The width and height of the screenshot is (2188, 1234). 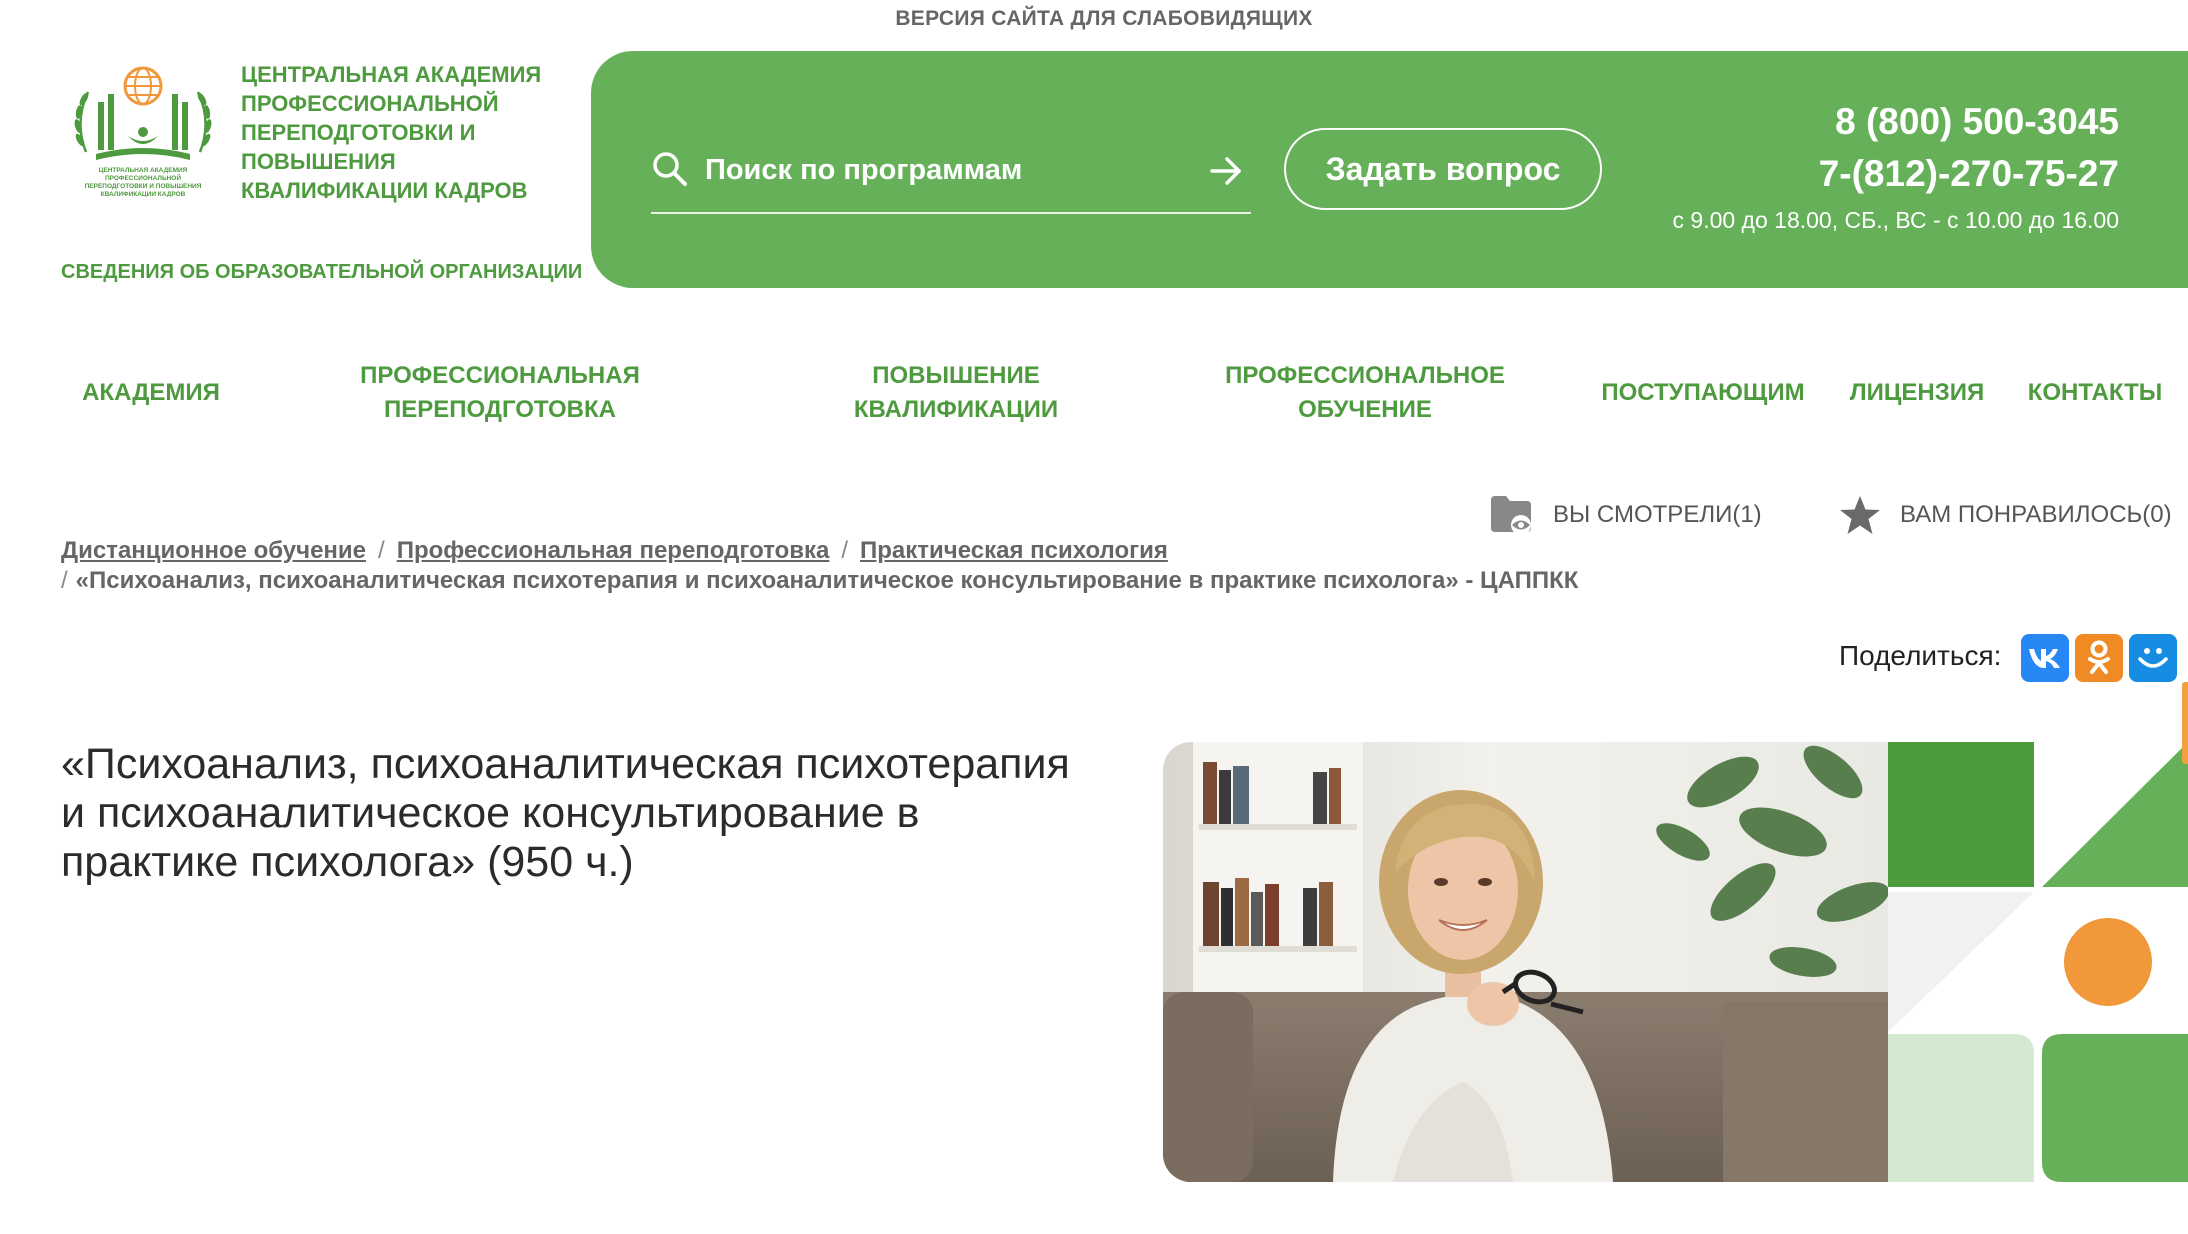 I want to click on org-info-link: СВЕДЕНИЯ ОБ ОБРАЗОВАТЕЛЬНОЙ ОРГАНИЗАЦИИ, so click(x=321, y=272).